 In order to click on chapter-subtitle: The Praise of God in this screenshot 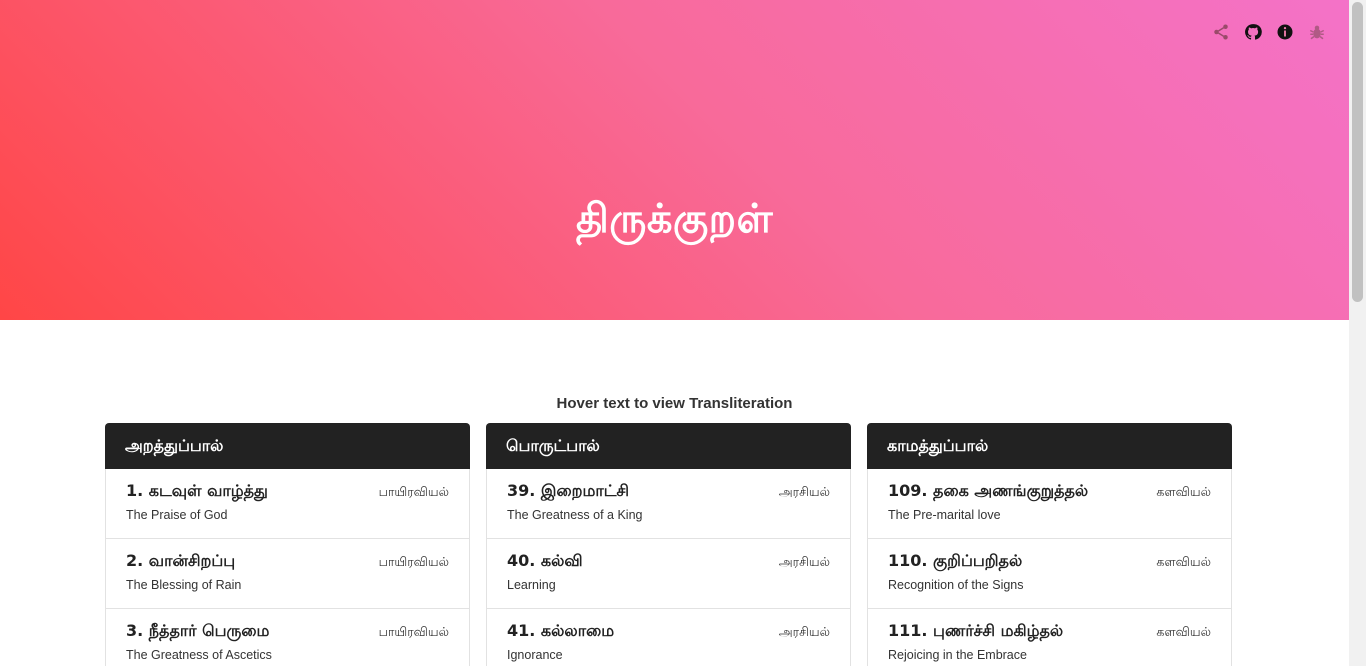, I will do `click(177, 515)`.